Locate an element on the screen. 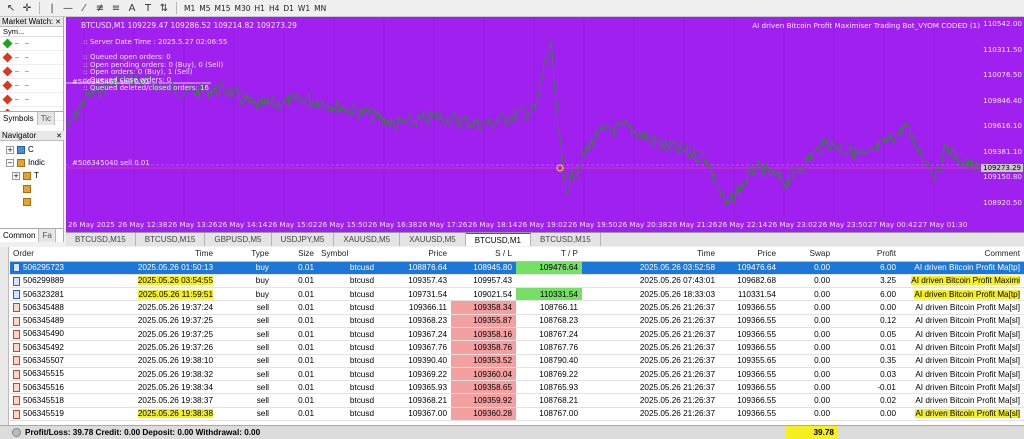 The height and width of the screenshot is (439, 1024). tab-common: Common is located at coordinates (20, 235).